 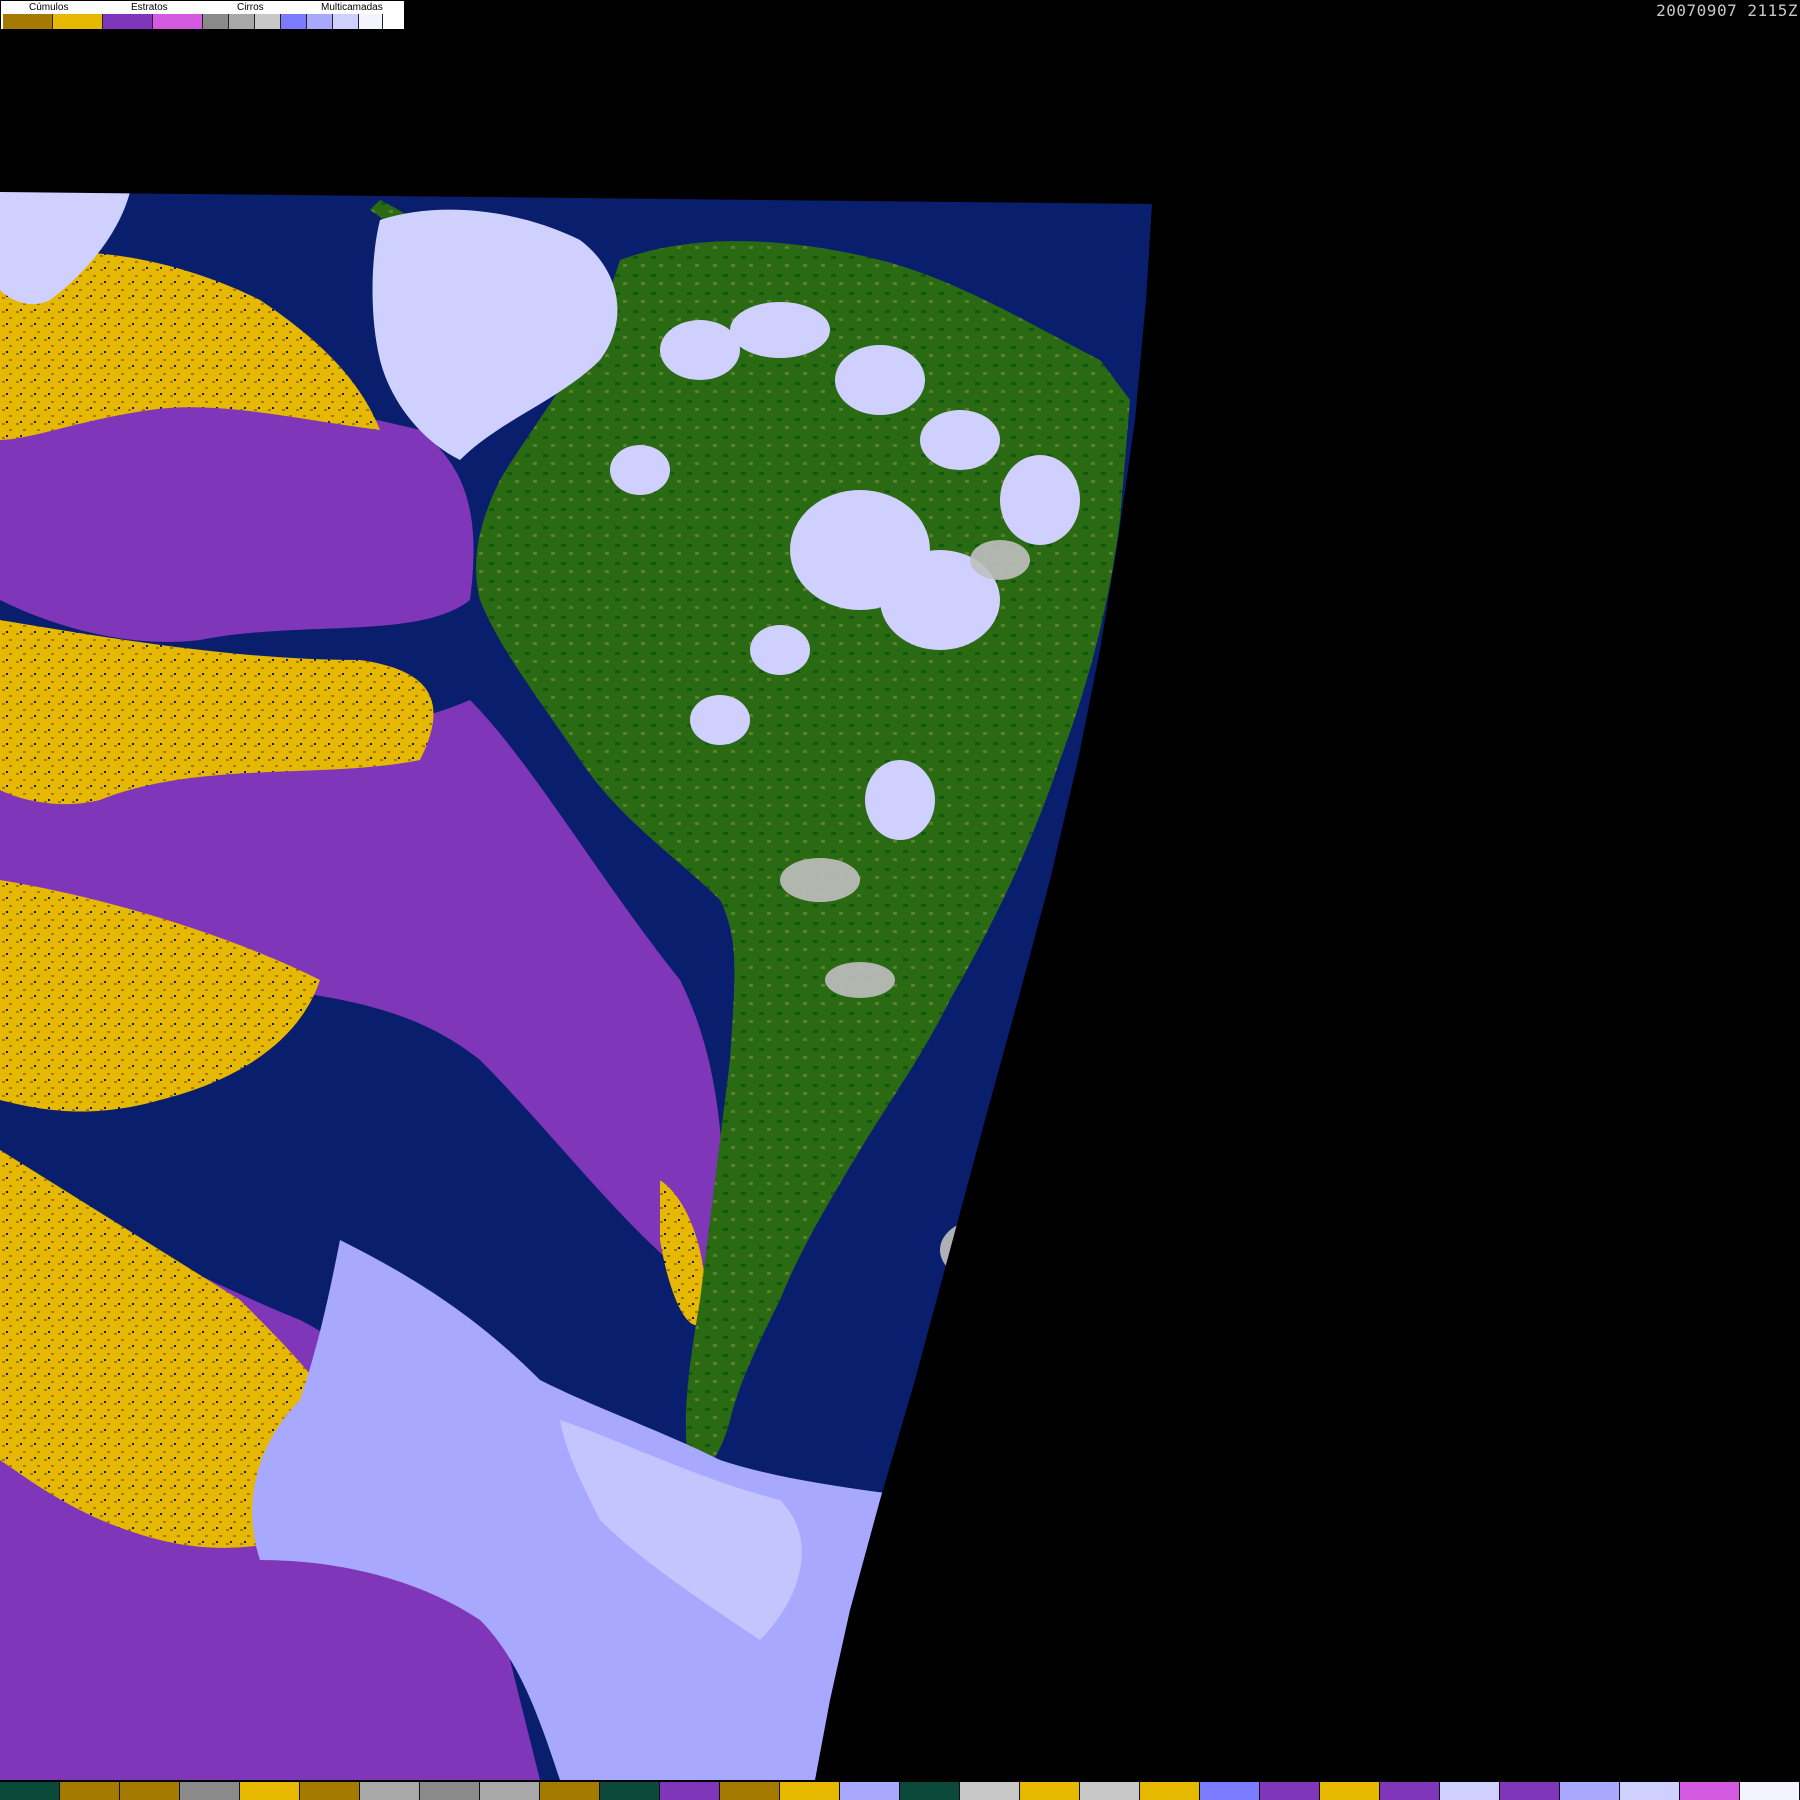 I want to click on bottom-color-scale, so click(x=900, y=1791).